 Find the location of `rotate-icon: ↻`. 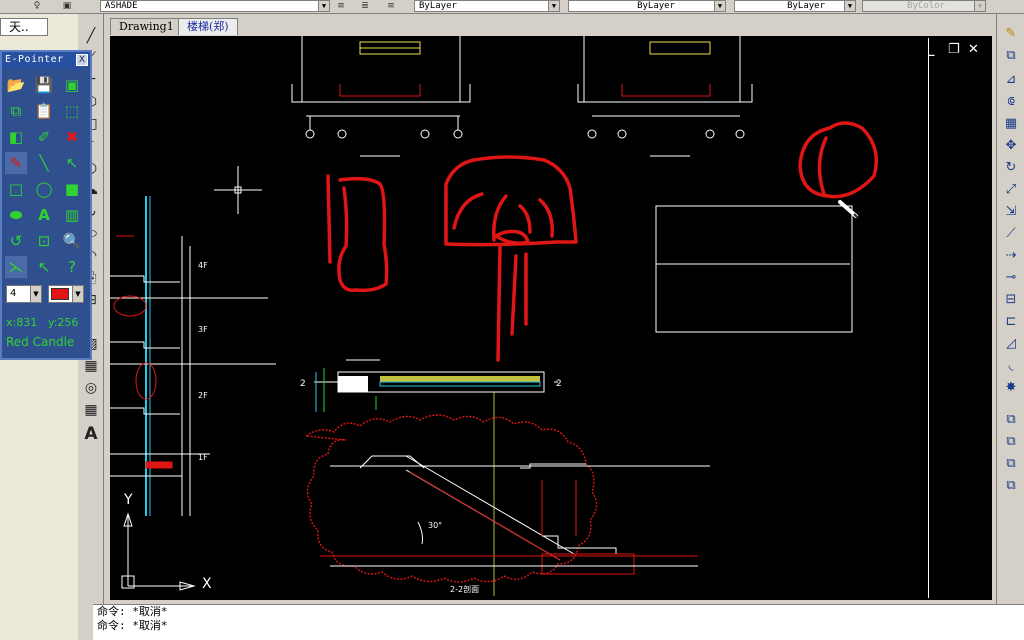

rotate-icon: ↻ is located at coordinates (1011, 168).